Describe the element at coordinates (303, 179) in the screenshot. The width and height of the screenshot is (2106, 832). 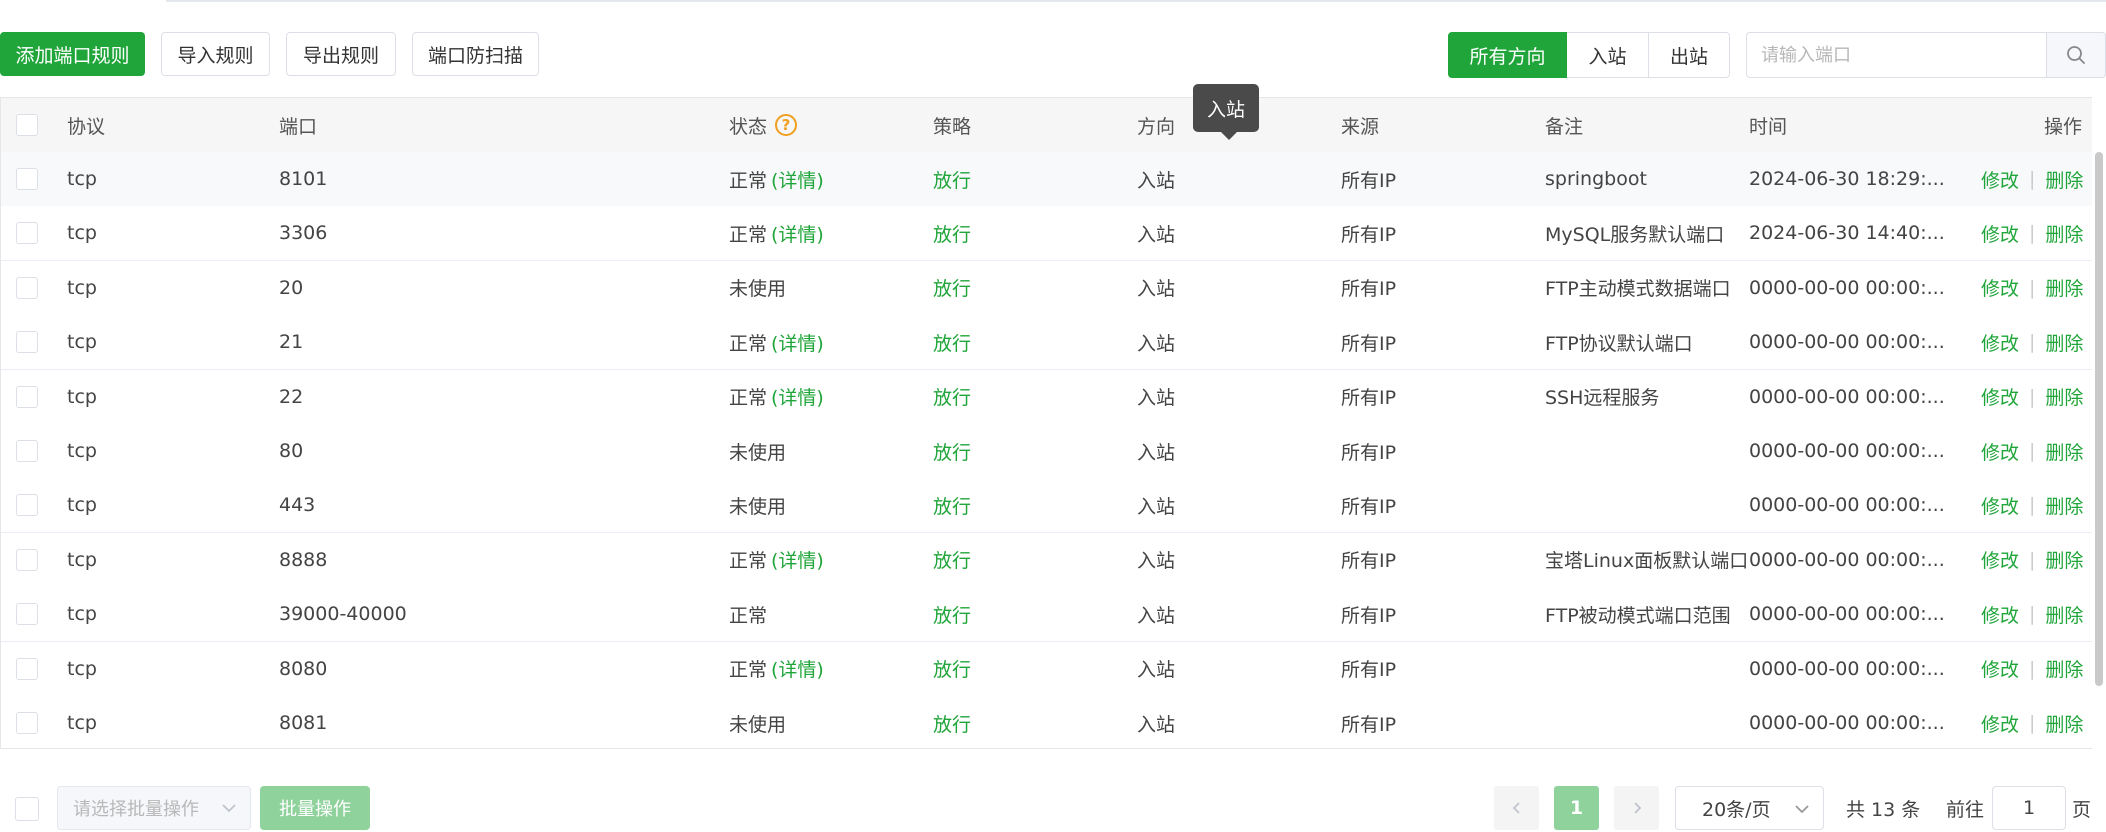
I see `cell-port: 8101` at that location.